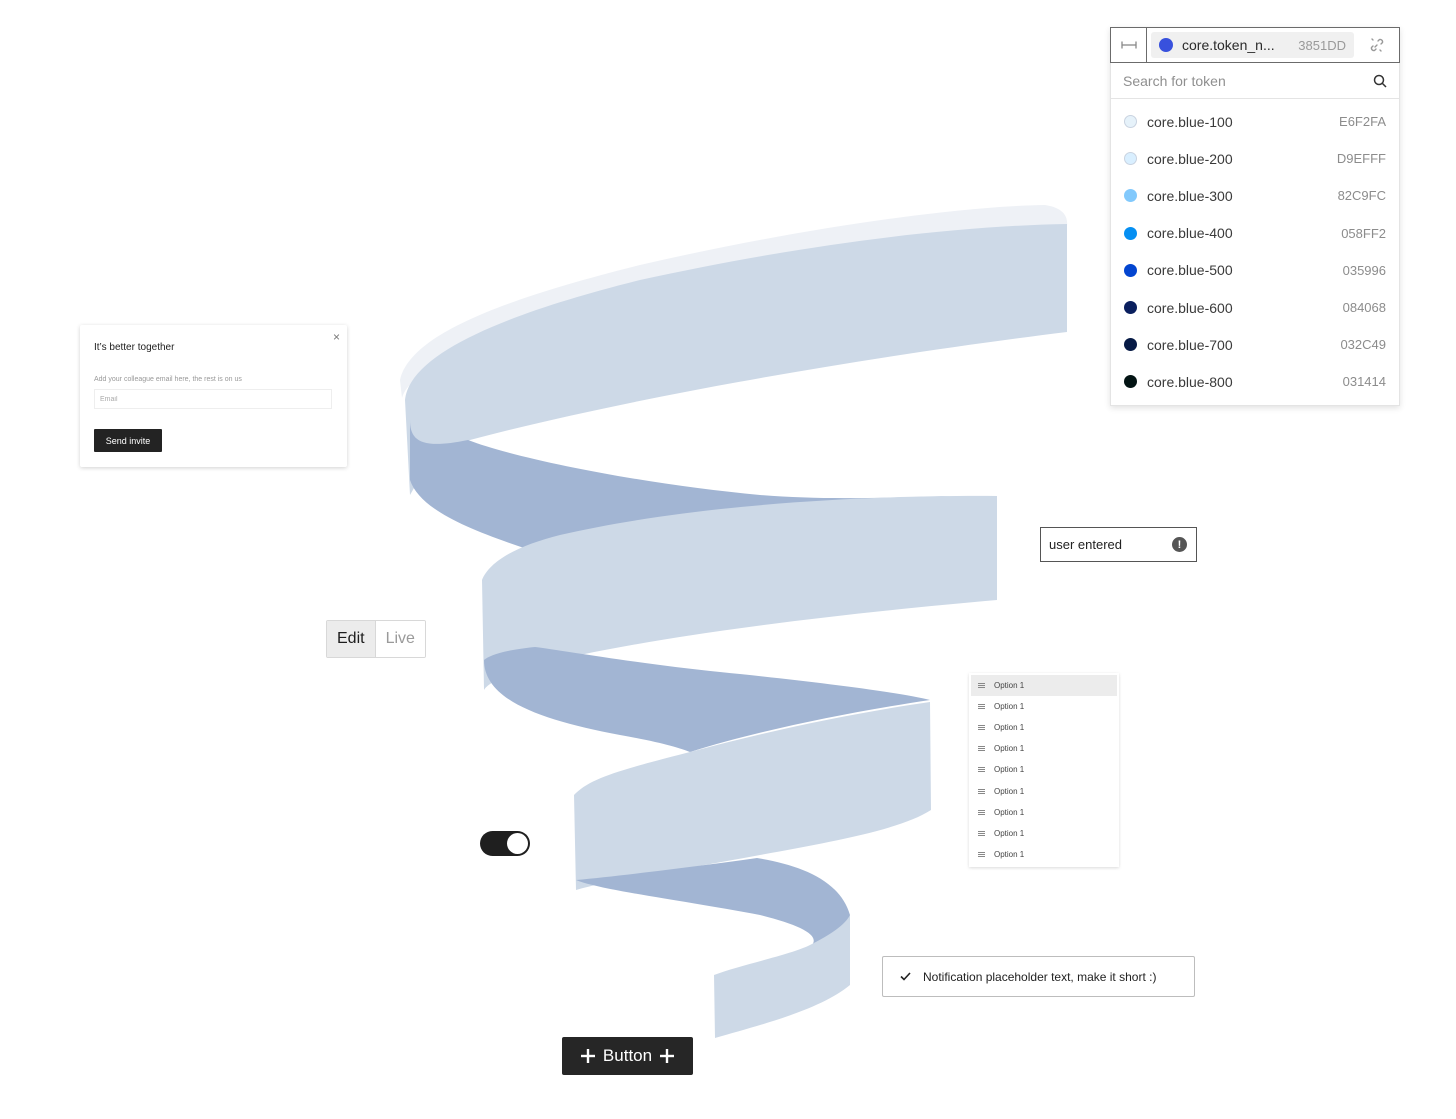 The height and width of the screenshot is (1119, 1456). Describe the element at coordinates (667, 1056) in the screenshot. I see `plus-icon-trailing` at that location.